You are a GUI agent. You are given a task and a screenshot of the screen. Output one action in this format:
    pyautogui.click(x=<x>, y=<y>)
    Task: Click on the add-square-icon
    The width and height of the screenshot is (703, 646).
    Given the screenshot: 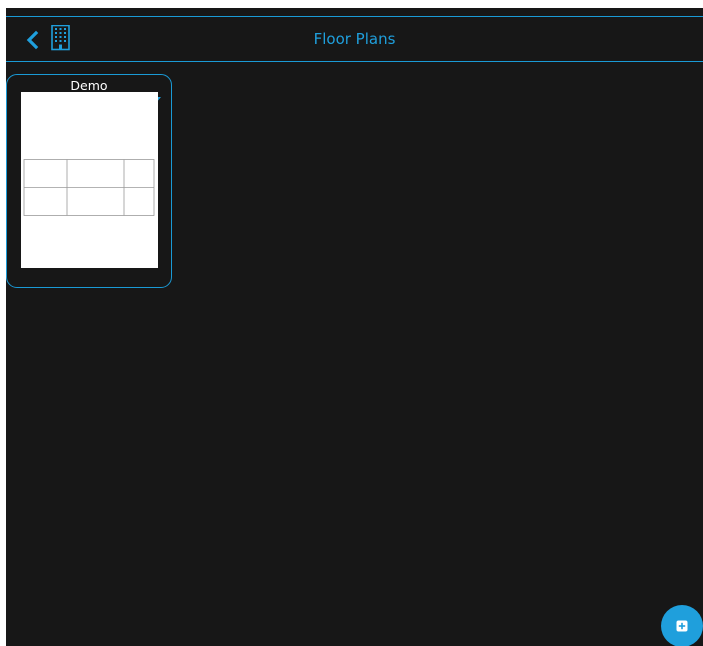 What is the action you would take?
    pyautogui.click(x=682, y=626)
    